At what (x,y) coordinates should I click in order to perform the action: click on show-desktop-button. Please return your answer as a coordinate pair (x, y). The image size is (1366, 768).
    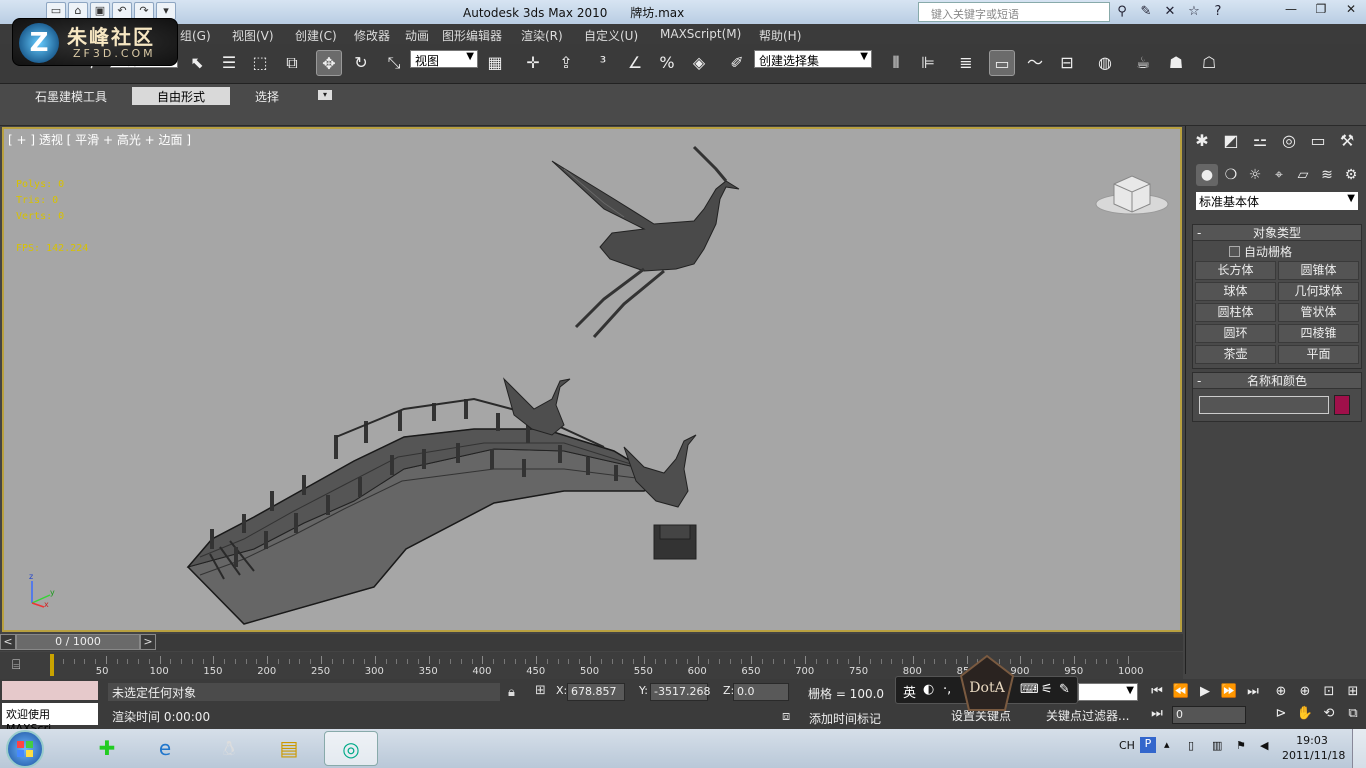
    Looking at the image, I should click on (1359, 748).